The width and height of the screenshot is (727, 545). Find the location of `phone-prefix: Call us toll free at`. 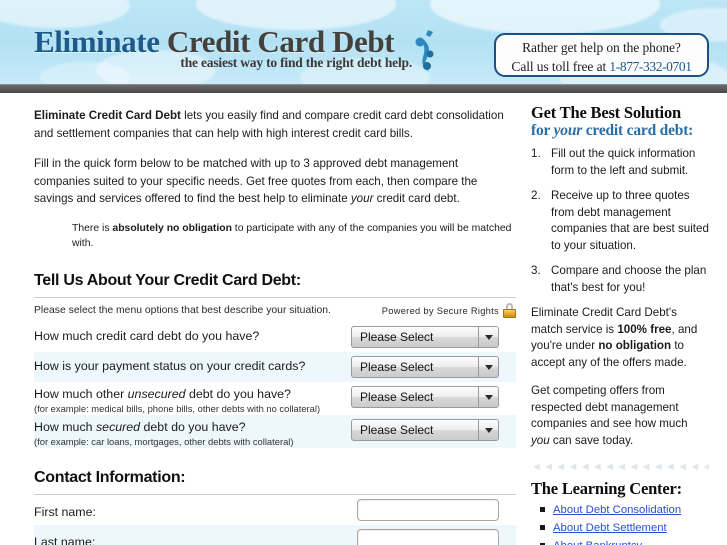

phone-prefix: Call us toll free at is located at coordinates (560, 66).